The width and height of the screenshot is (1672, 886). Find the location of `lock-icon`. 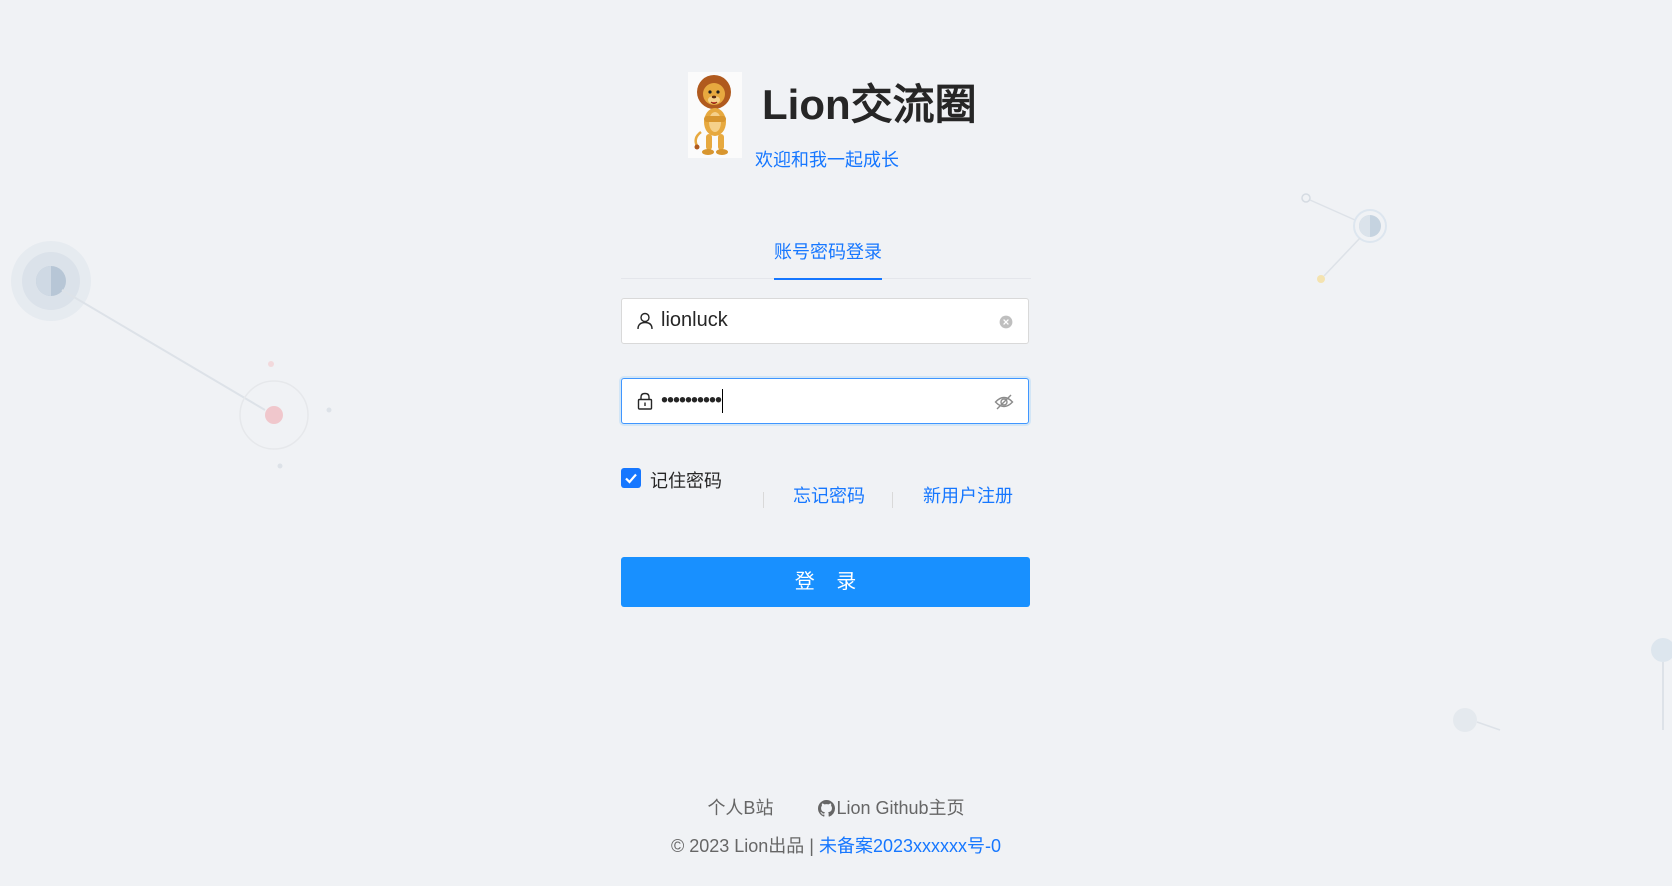

lock-icon is located at coordinates (645, 401).